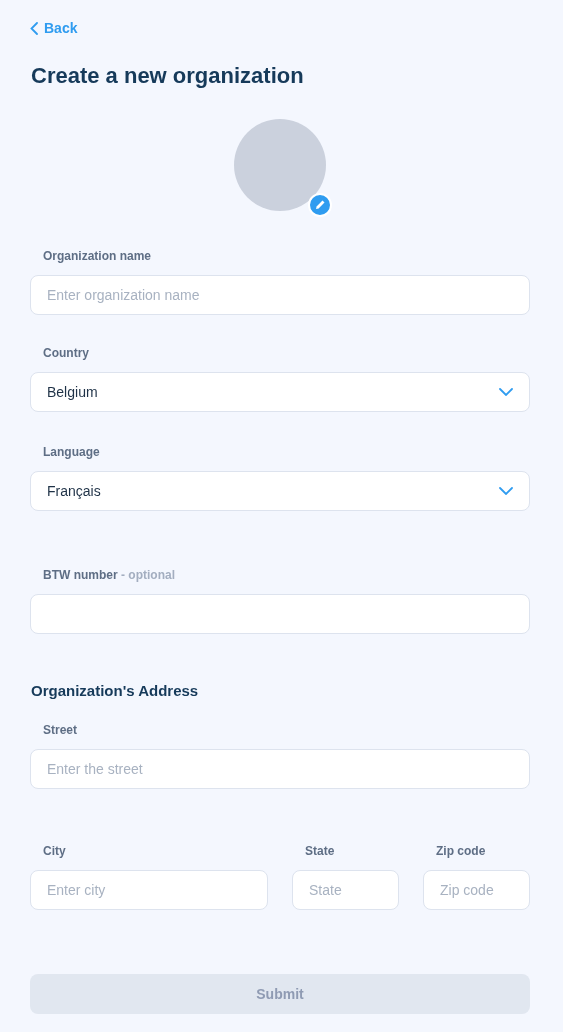  Describe the element at coordinates (476, 889) in the screenshot. I see `input-field: Zip code` at that location.